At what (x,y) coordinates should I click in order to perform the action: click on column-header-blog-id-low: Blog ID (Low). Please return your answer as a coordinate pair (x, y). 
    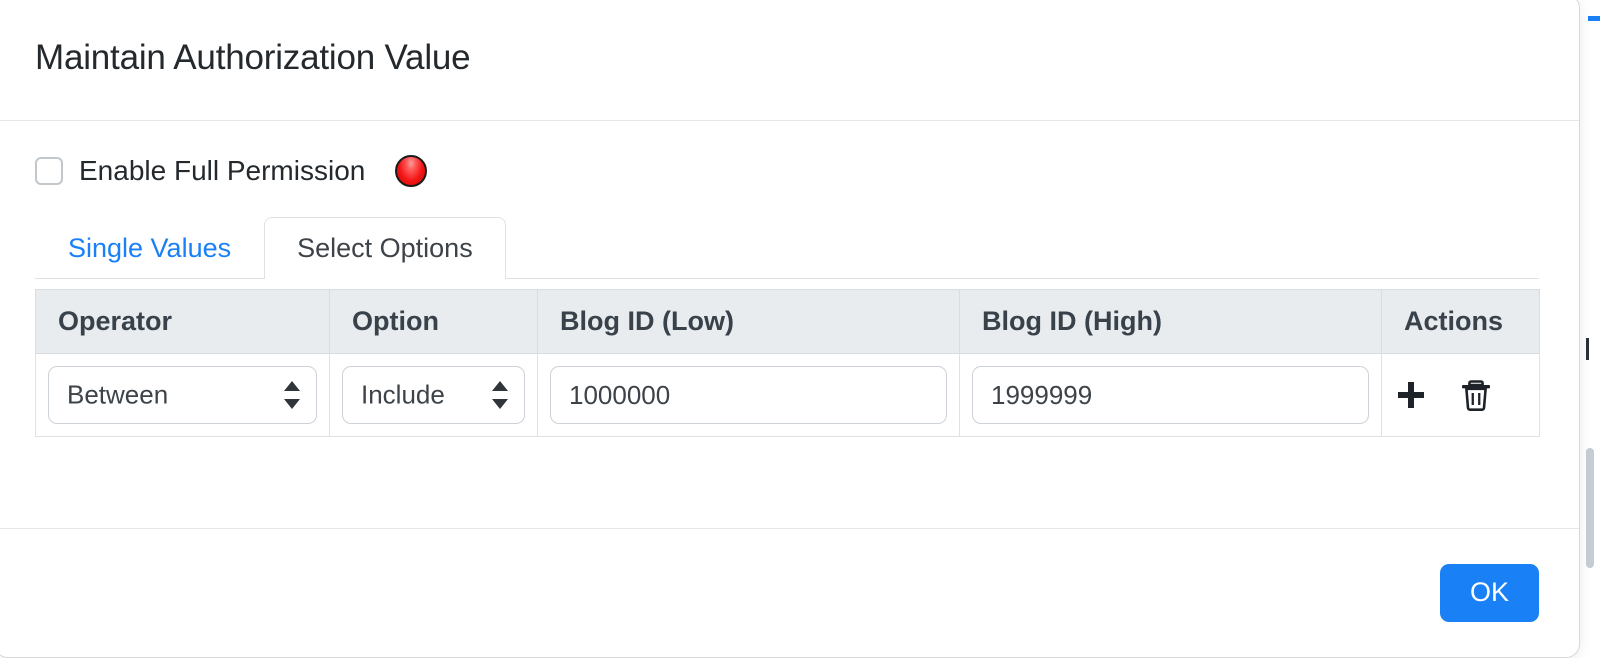
    Looking at the image, I should click on (748, 321).